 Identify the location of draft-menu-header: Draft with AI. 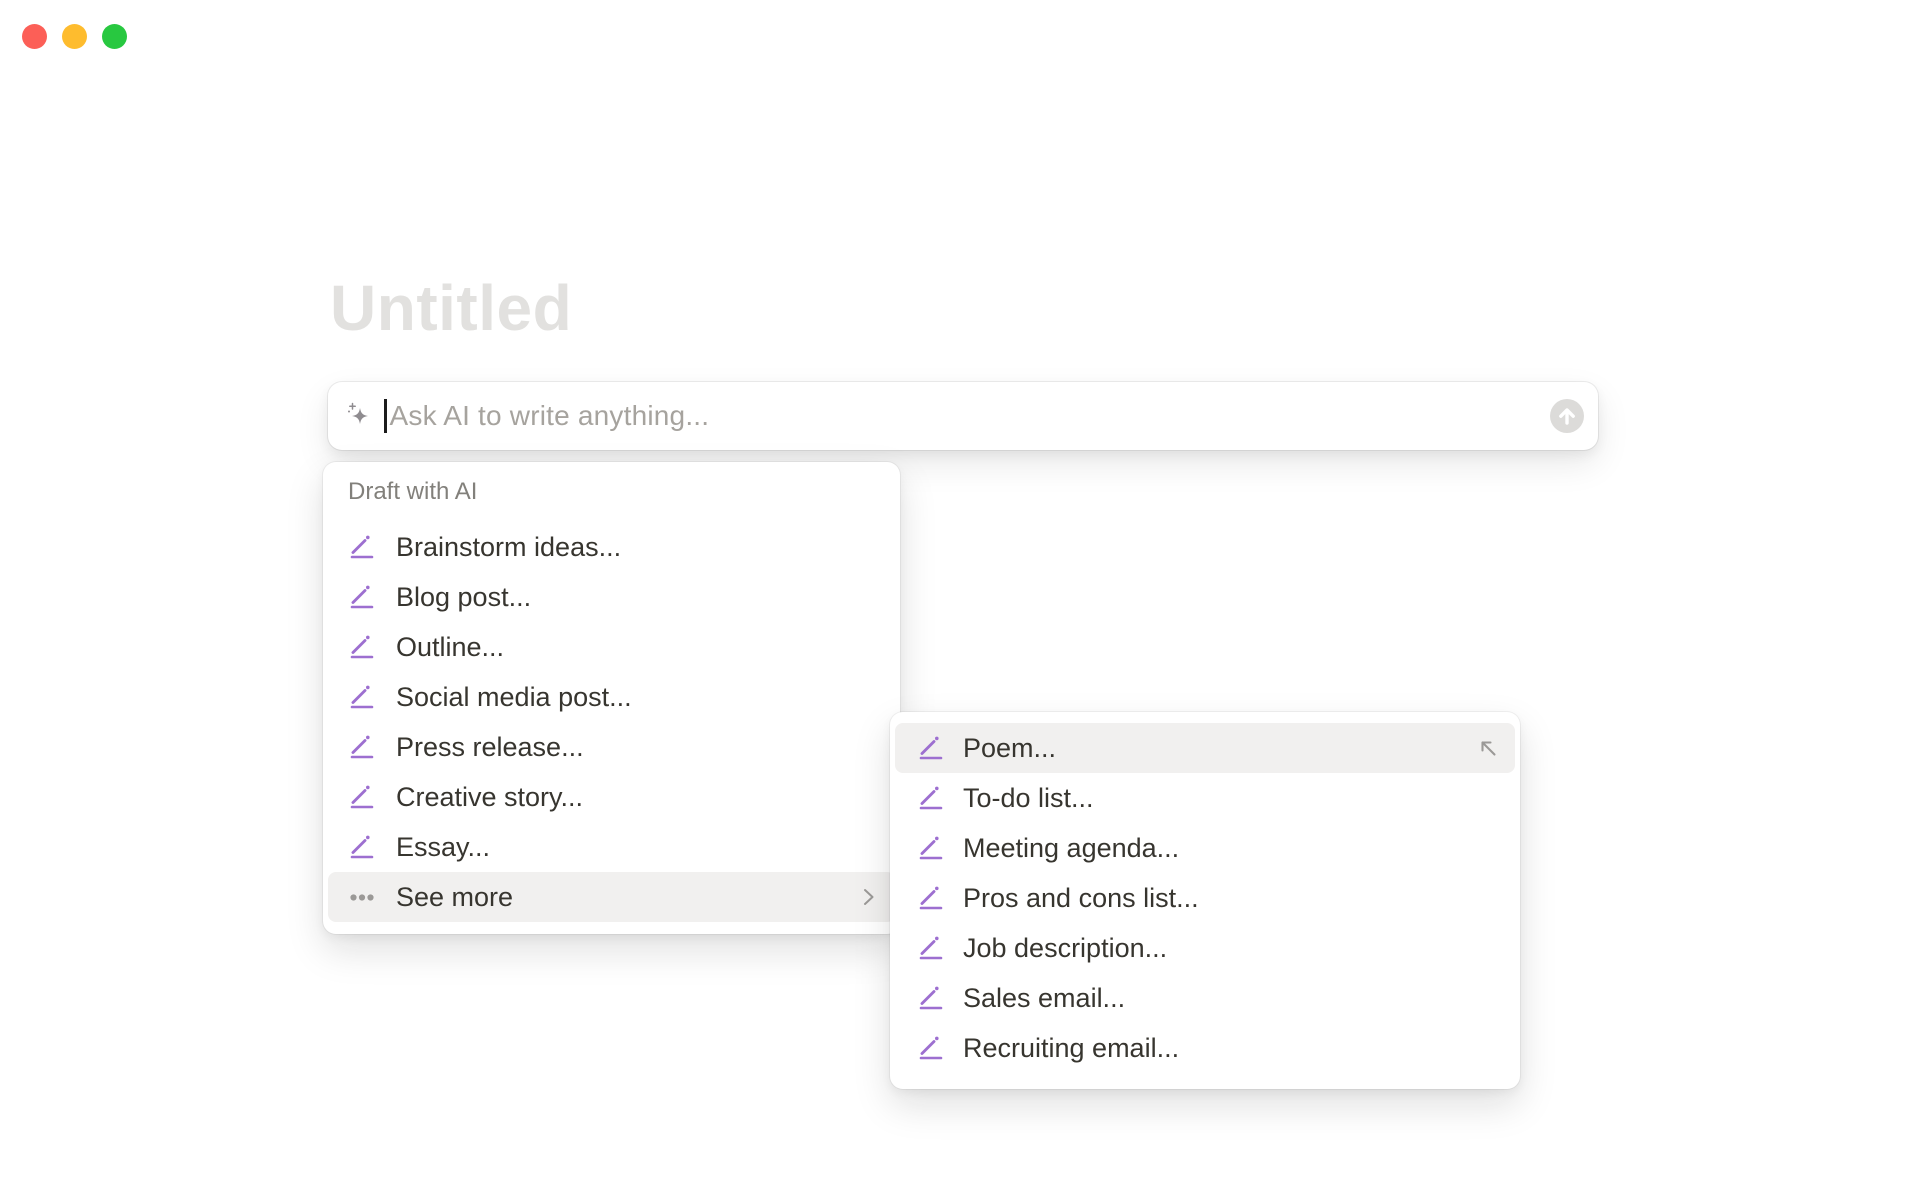
(413, 491).